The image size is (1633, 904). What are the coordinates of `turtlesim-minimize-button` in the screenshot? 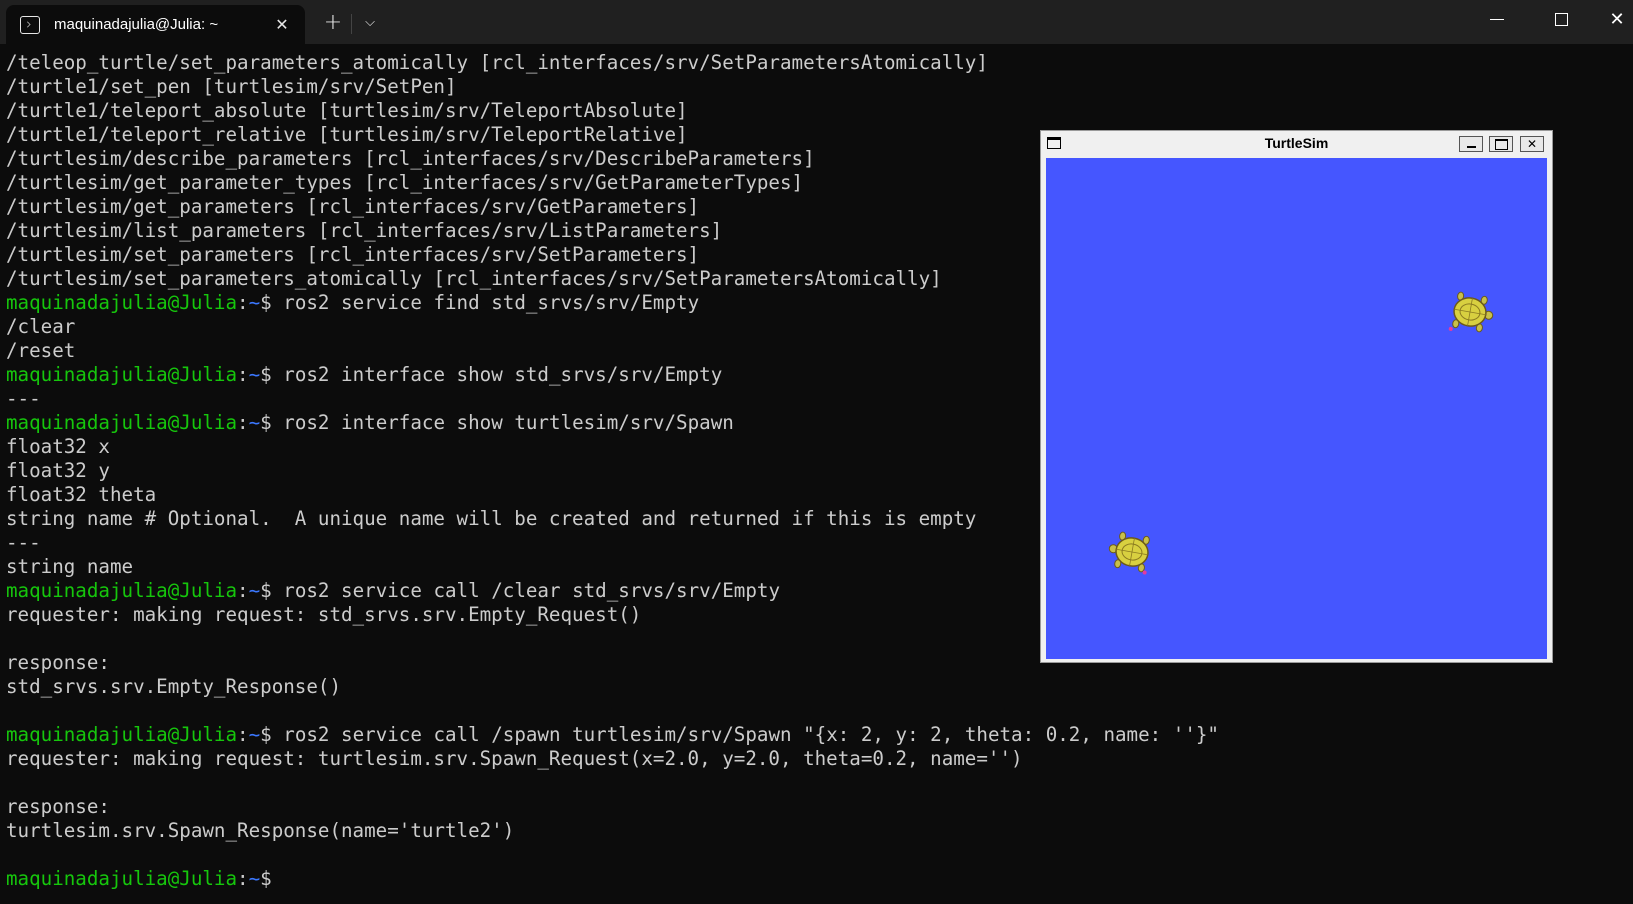 It's located at (1471, 144).